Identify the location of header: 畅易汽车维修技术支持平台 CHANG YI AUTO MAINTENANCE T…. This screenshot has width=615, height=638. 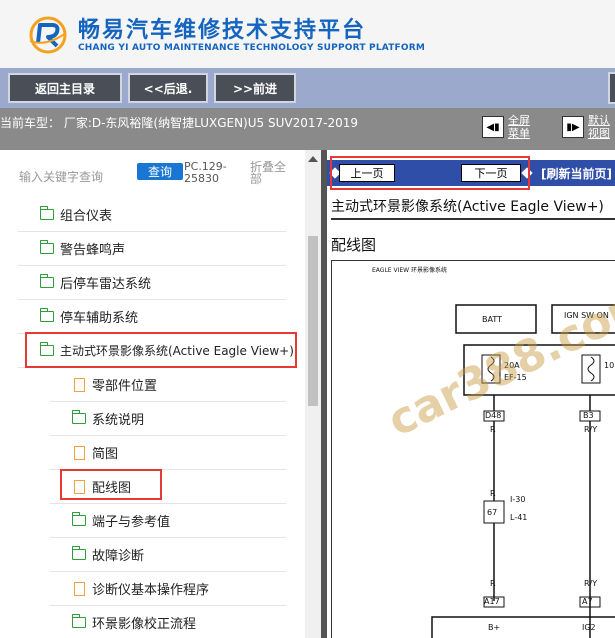
(307, 34).